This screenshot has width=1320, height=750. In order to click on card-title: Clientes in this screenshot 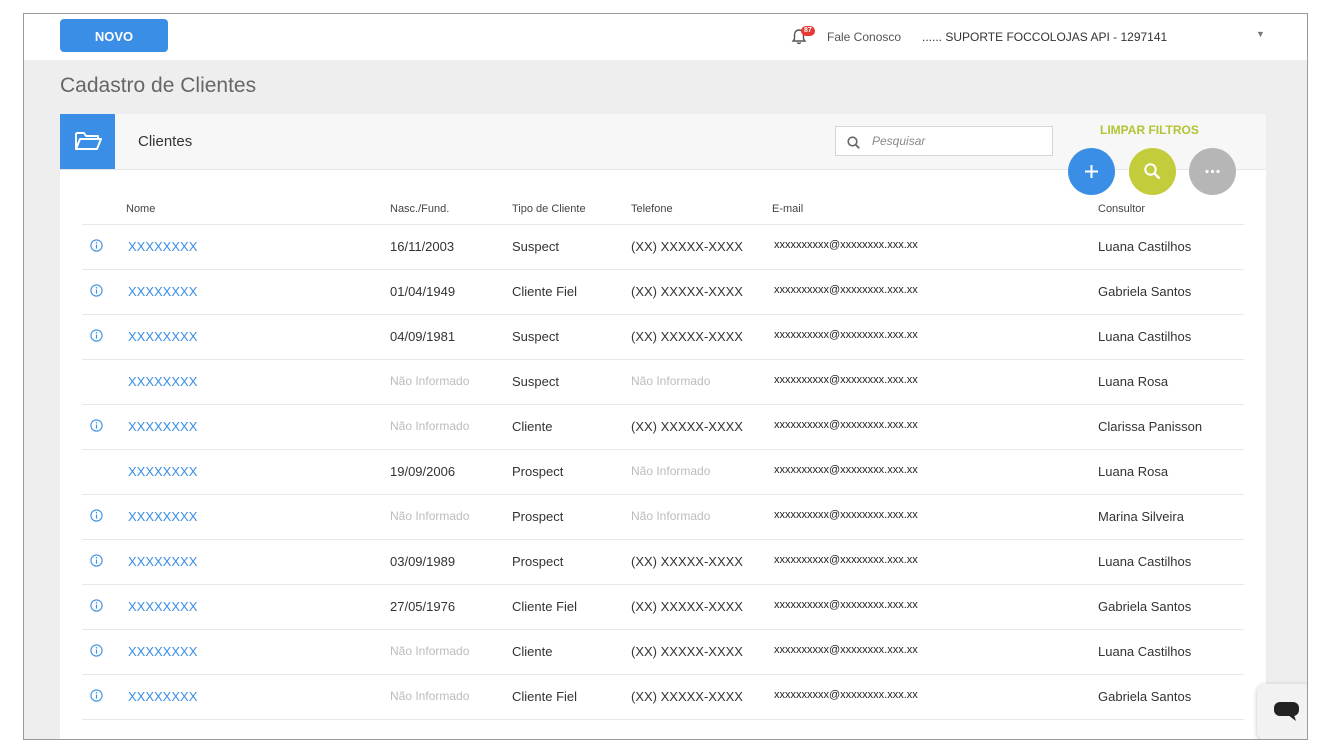, I will do `click(165, 141)`.